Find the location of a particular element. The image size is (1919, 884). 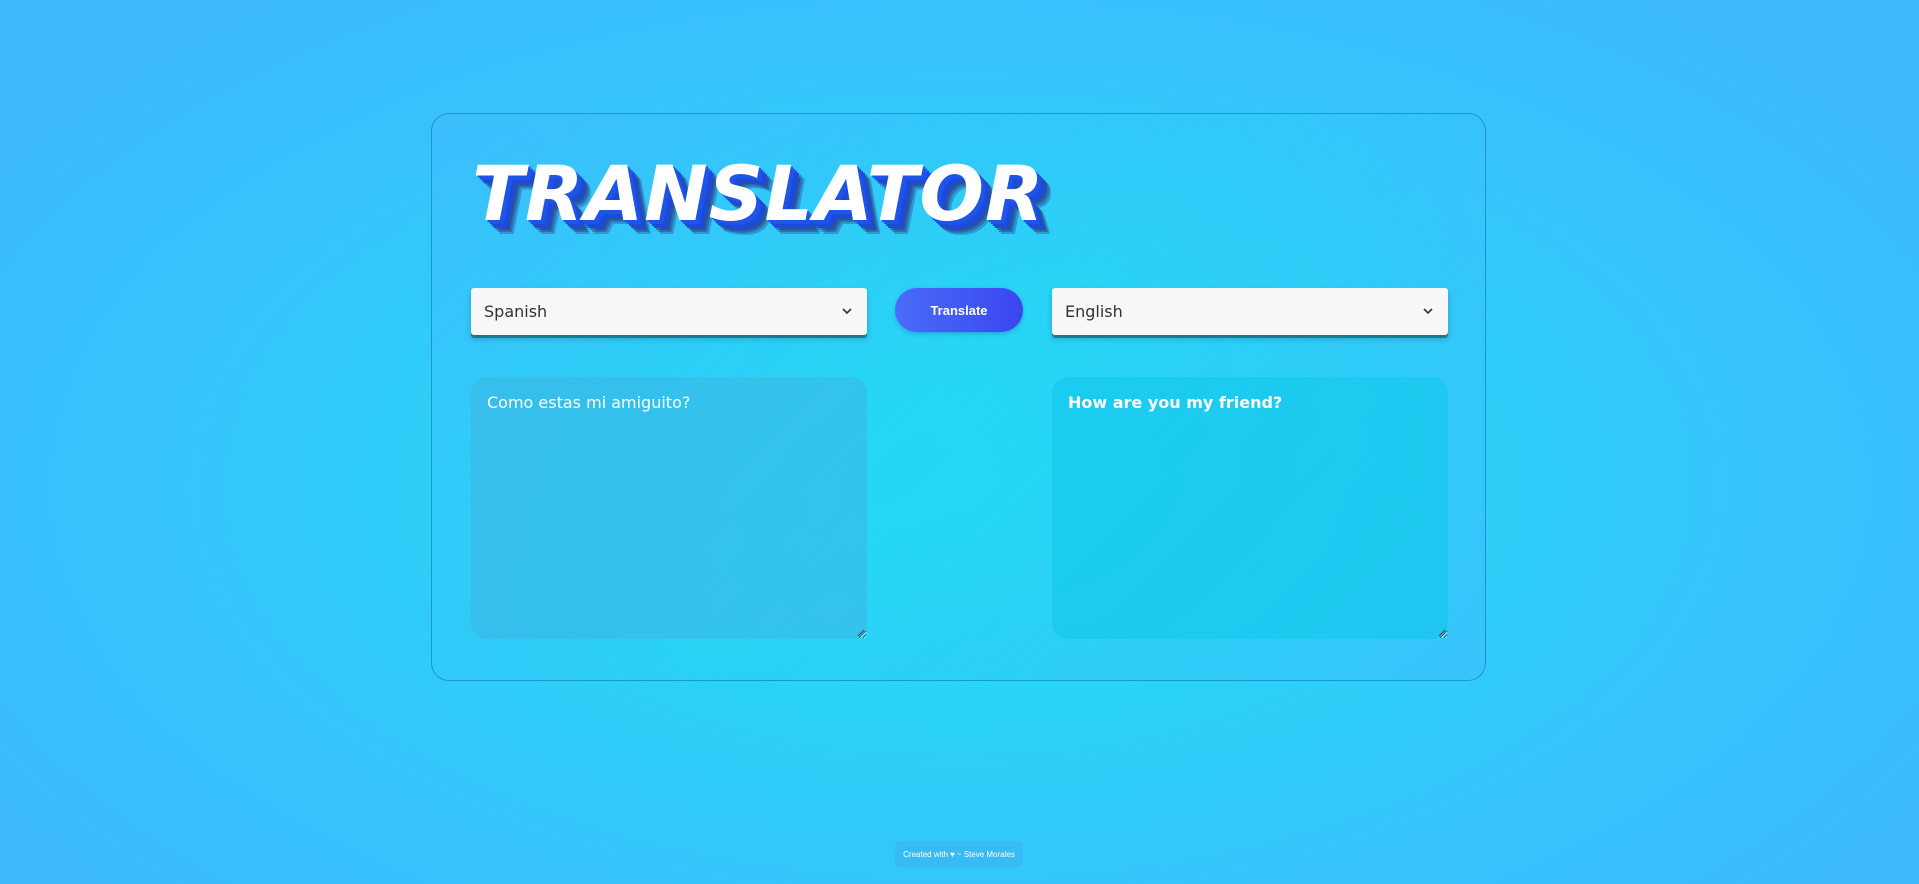

target-language-select: English is located at coordinates (1250, 311).